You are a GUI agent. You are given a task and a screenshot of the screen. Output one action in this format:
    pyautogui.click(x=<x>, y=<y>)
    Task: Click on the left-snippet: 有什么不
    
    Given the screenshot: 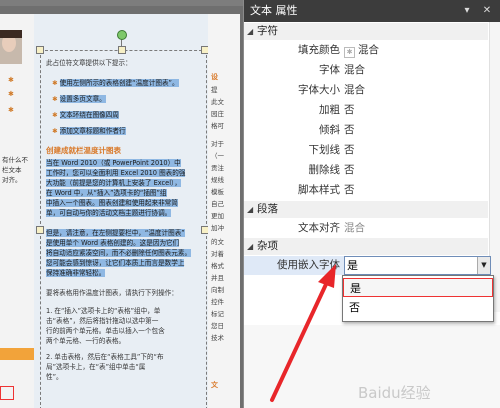 What is the action you would take?
    pyautogui.click(x=15, y=160)
    